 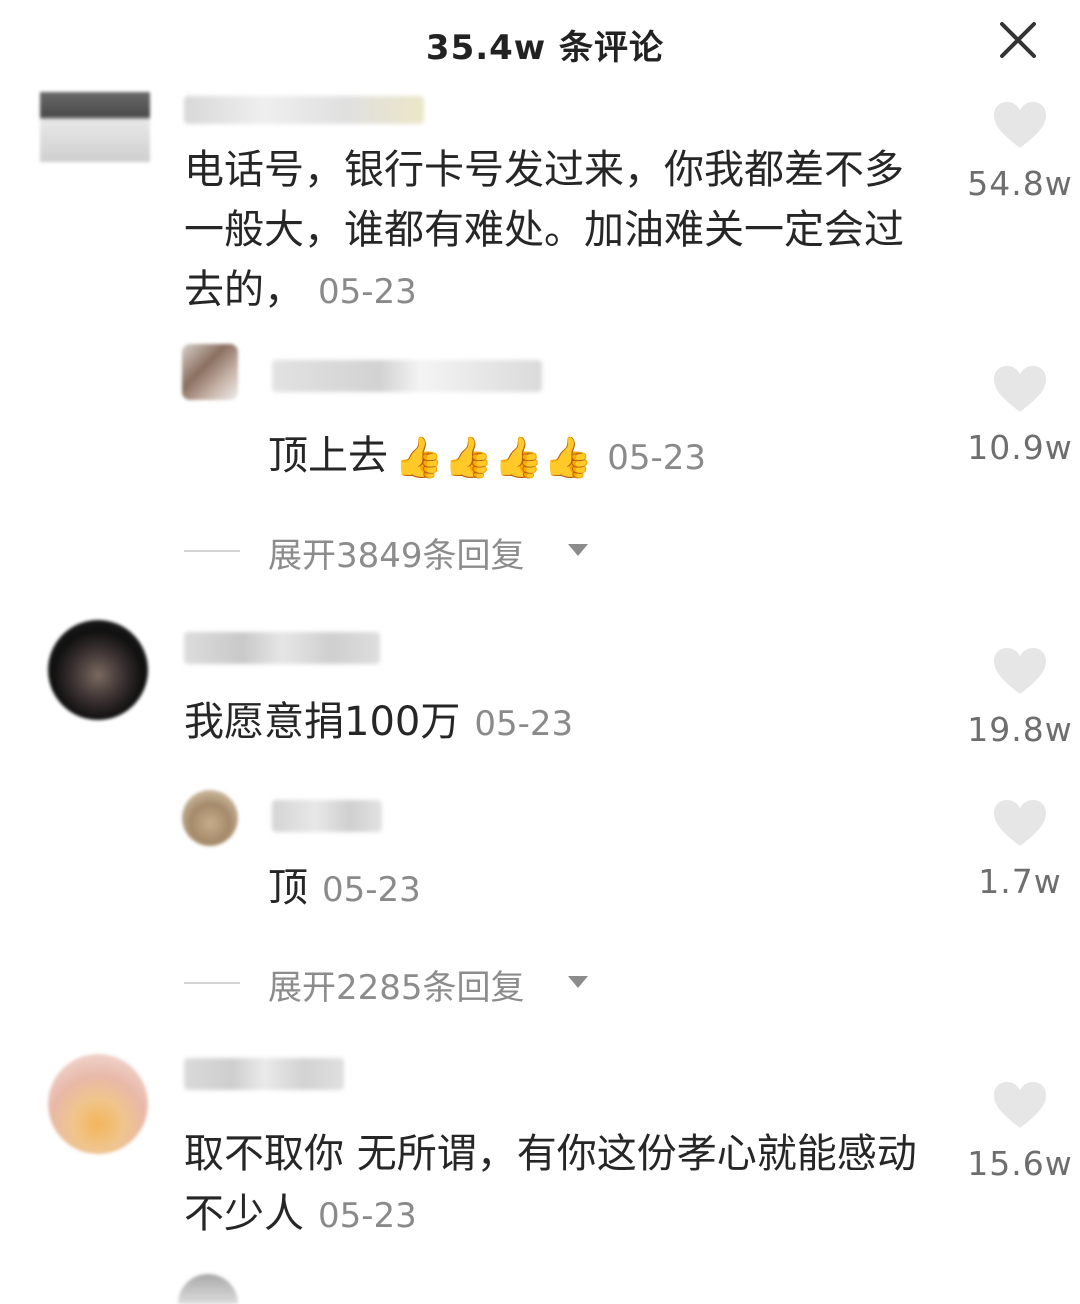 I want to click on next-comment-avatar, so click(x=208, y=1289).